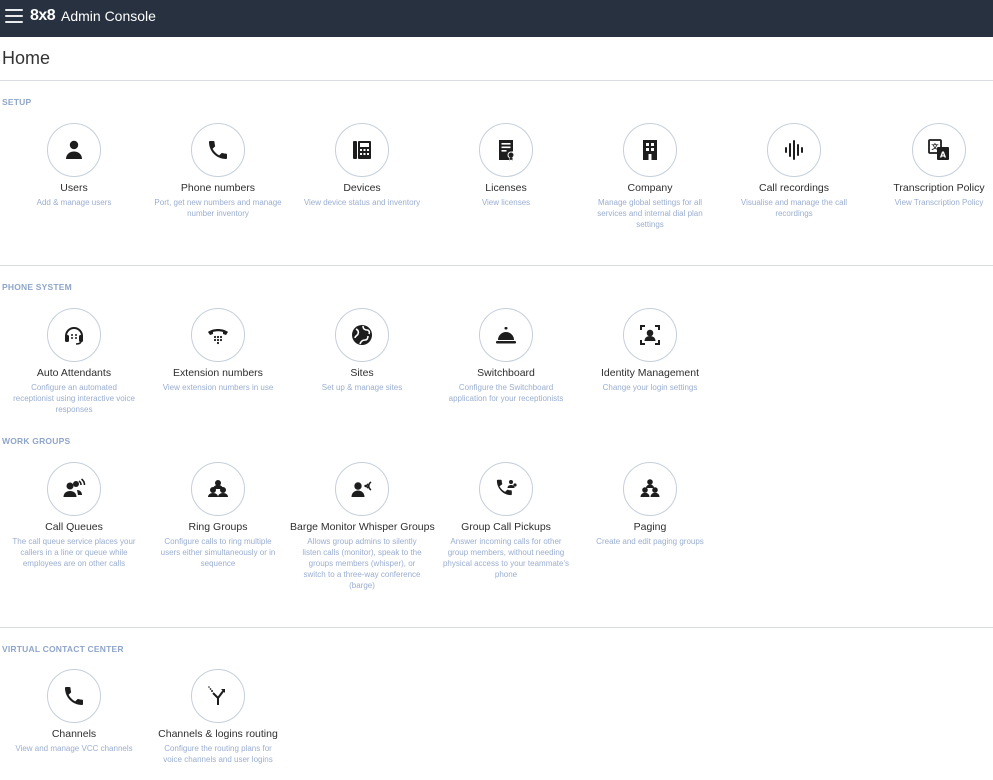  What do you see at coordinates (794, 150) in the screenshot?
I see `waveform-icon` at bounding box center [794, 150].